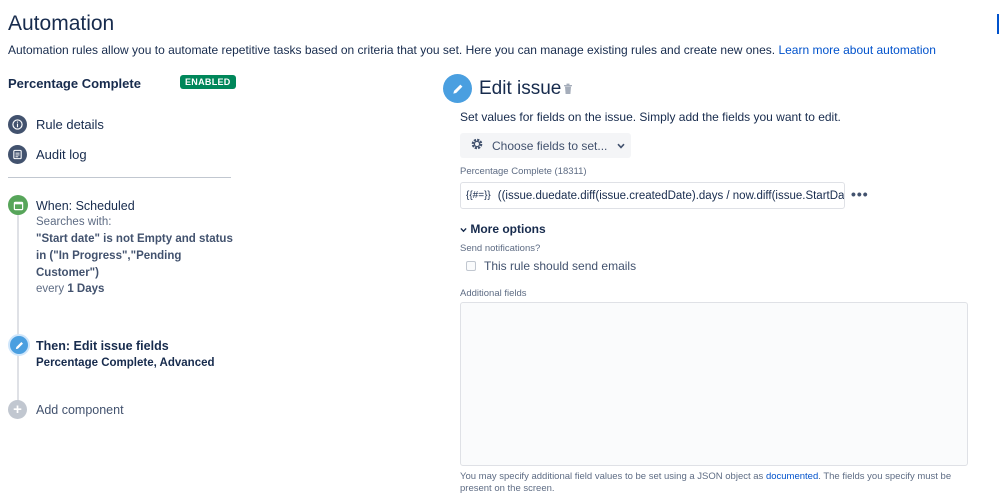 The image size is (999, 501). Describe the element at coordinates (125, 363) in the screenshot. I see `action-subtitle: Percentage Complete, Advanced` at that location.